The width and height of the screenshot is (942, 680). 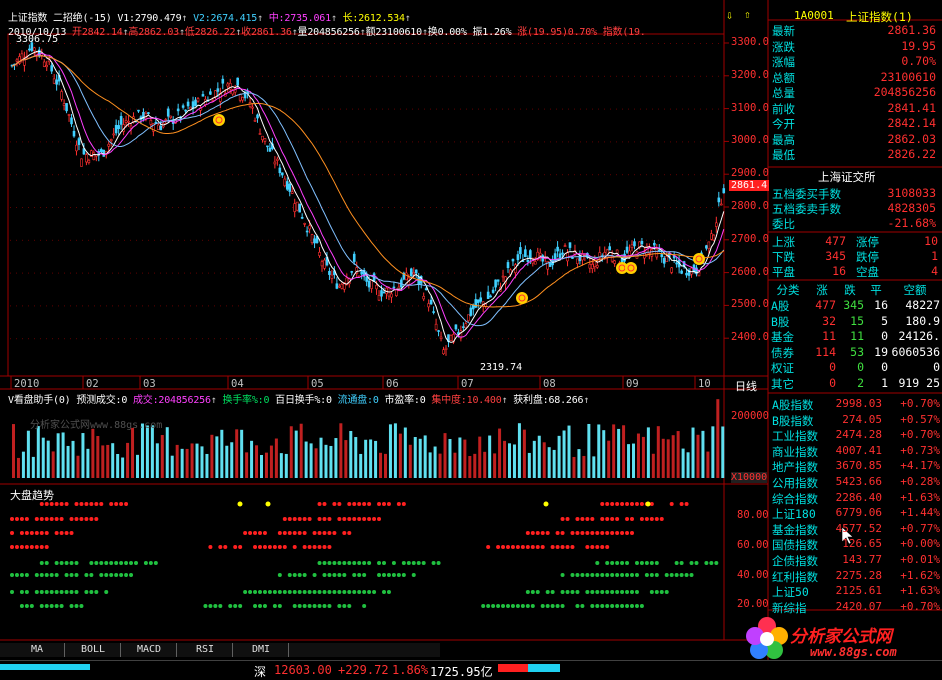 What do you see at coordinates (747, 14) in the screenshot?
I see `scroll-up-icon: ⇧` at bounding box center [747, 14].